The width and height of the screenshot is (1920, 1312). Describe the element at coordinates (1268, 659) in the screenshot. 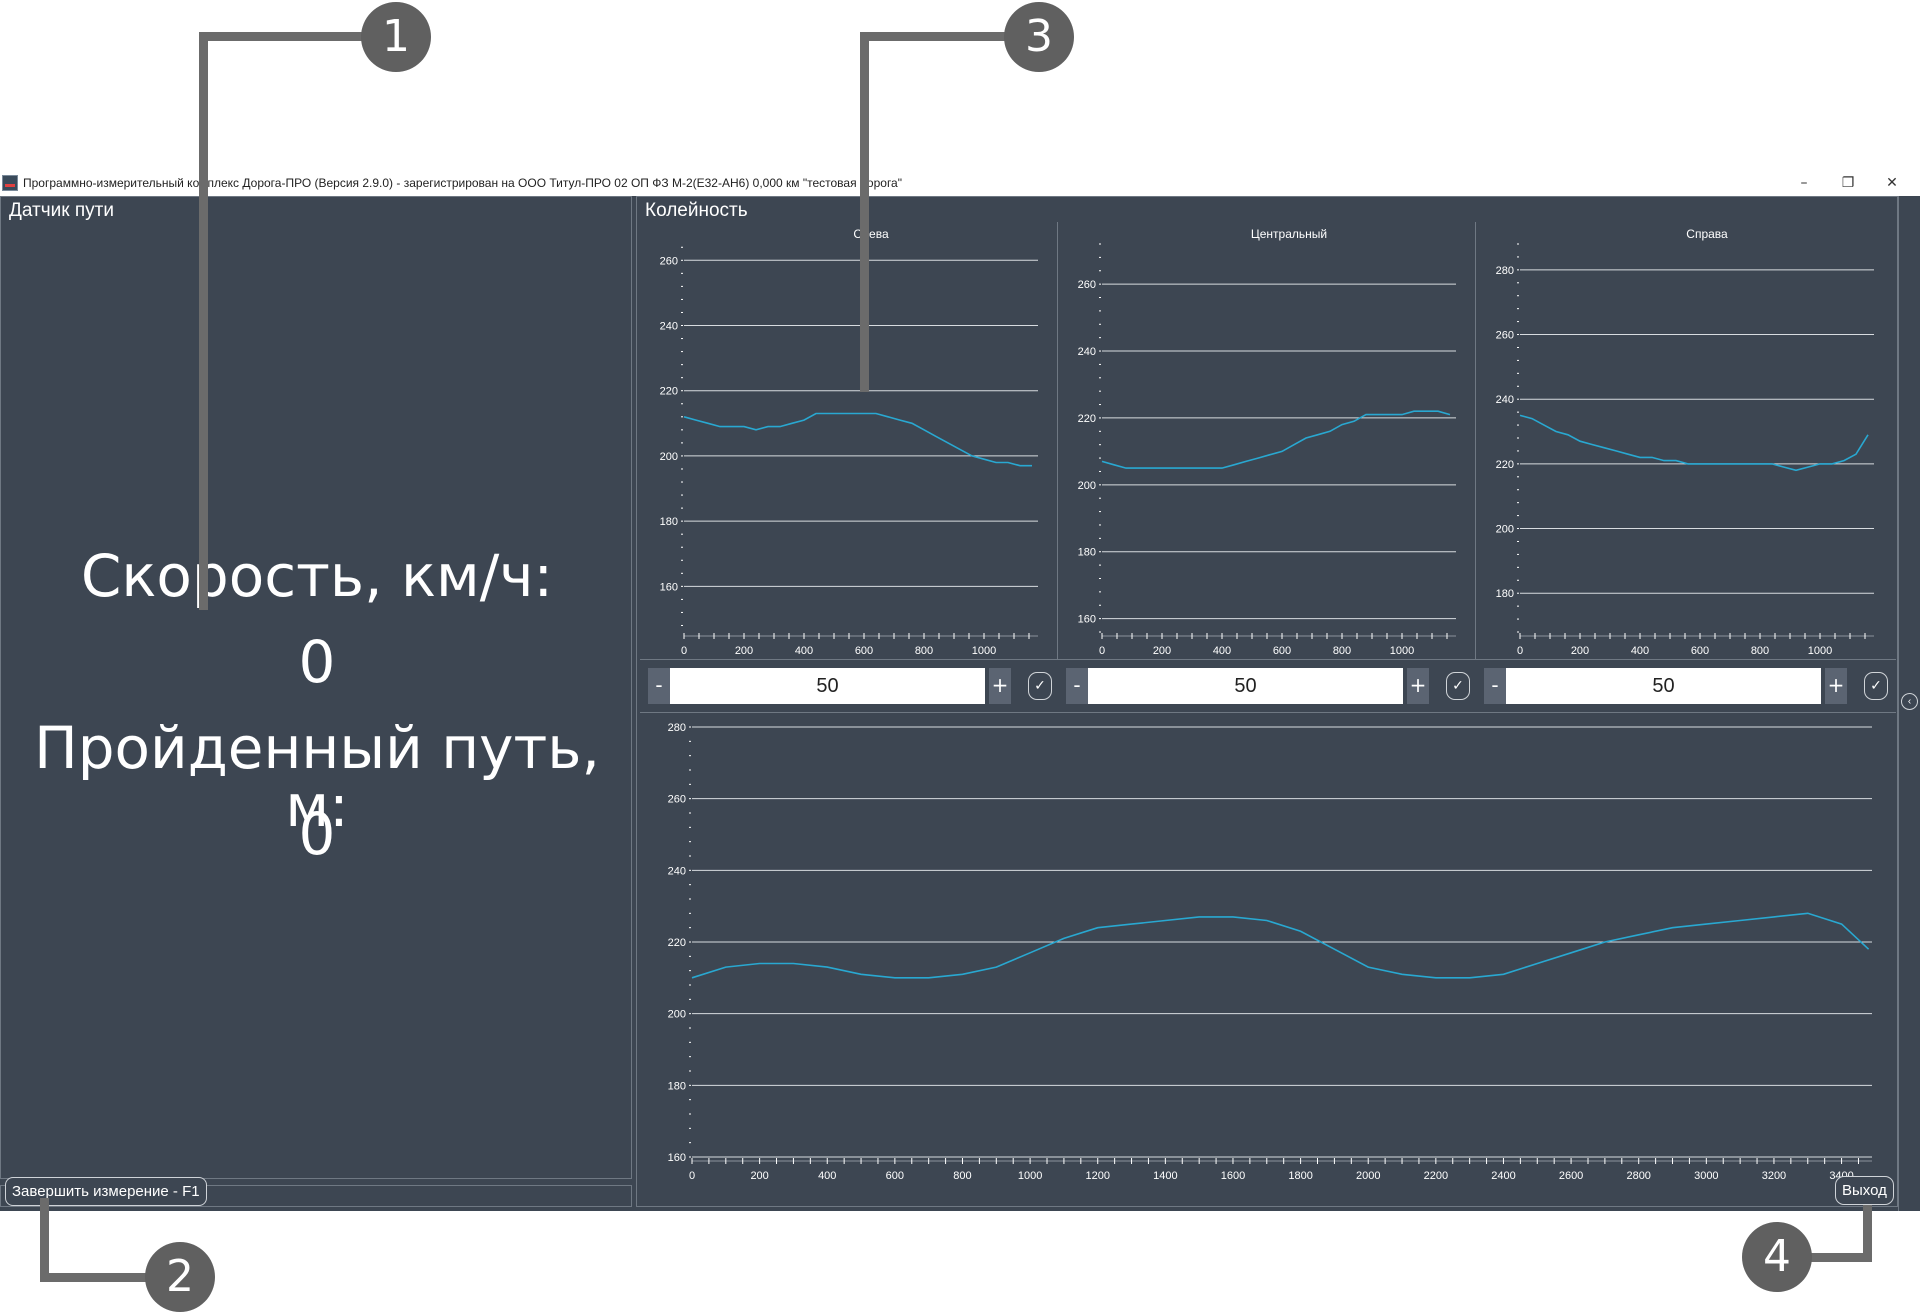

I see `chart-separator` at that location.